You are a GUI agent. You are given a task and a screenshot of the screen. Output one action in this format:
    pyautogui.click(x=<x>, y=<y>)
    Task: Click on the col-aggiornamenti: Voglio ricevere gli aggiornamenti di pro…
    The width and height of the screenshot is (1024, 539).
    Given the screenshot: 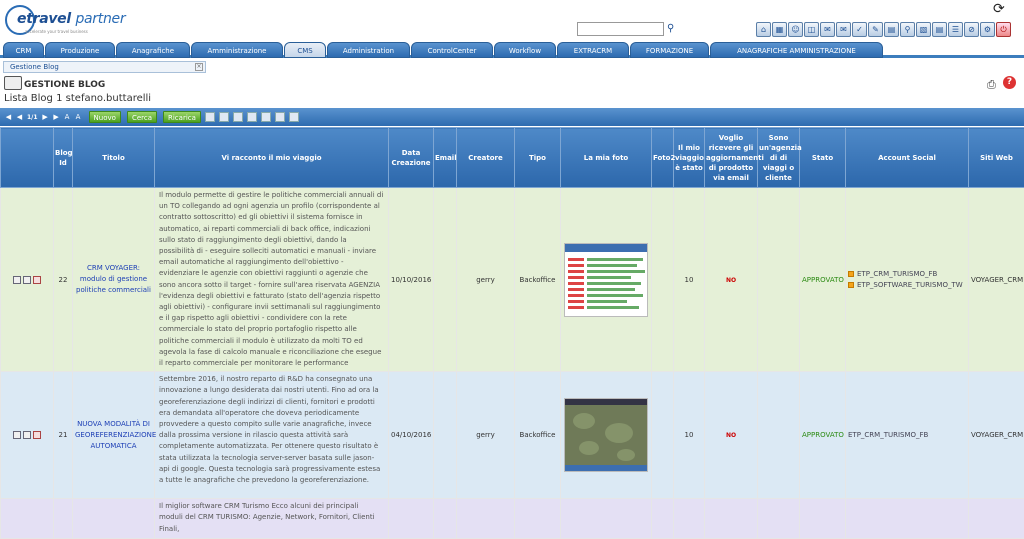 What is the action you would take?
    pyautogui.click(x=731, y=158)
    